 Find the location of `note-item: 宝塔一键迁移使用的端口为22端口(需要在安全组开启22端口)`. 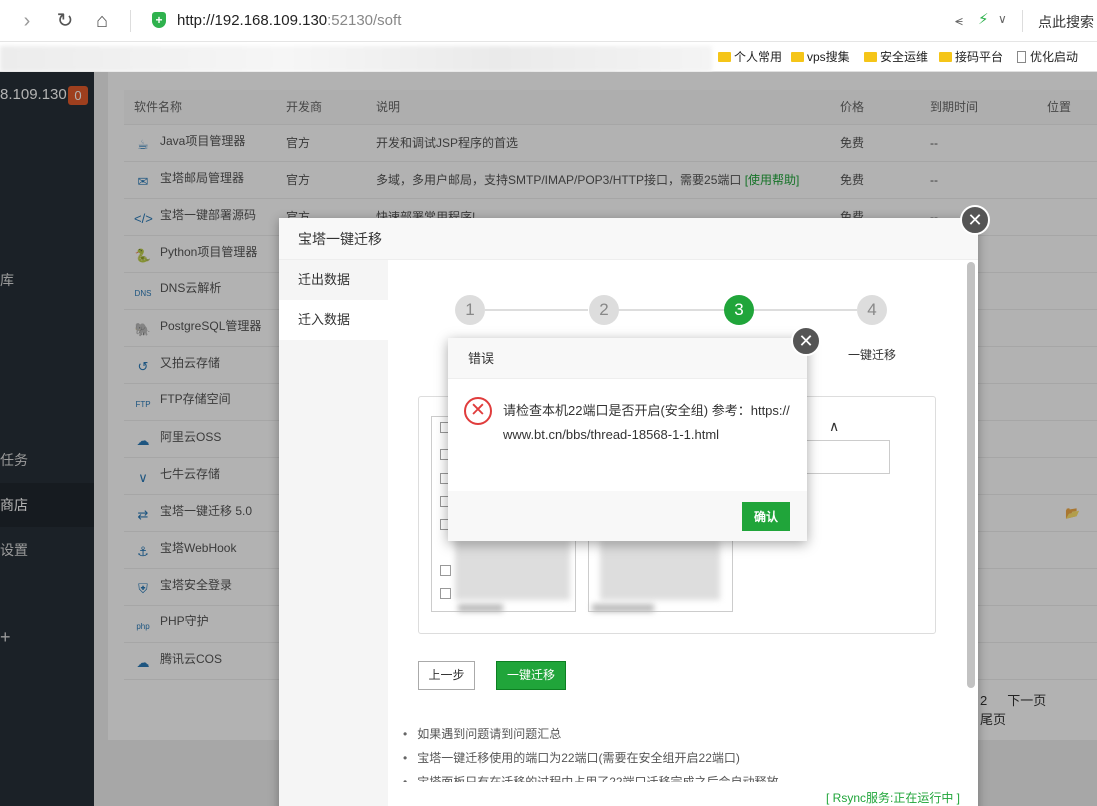

note-item: 宝塔一键迁移使用的端口为22端口(需要在安全组开启22端口) is located at coordinates (591, 758).